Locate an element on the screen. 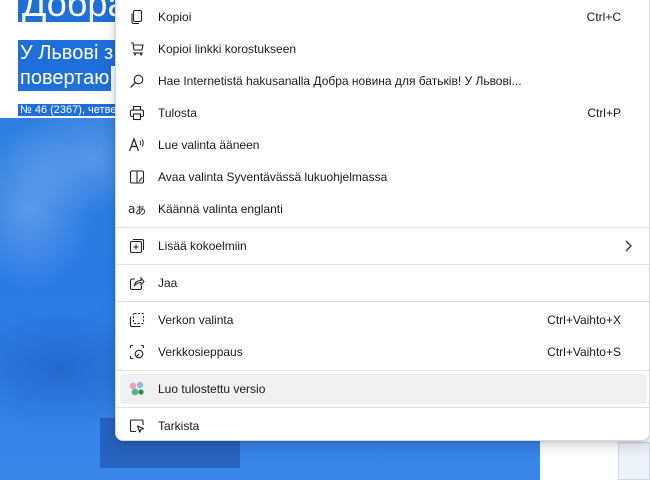 The image size is (650, 480). search-icon is located at coordinates (137, 81).